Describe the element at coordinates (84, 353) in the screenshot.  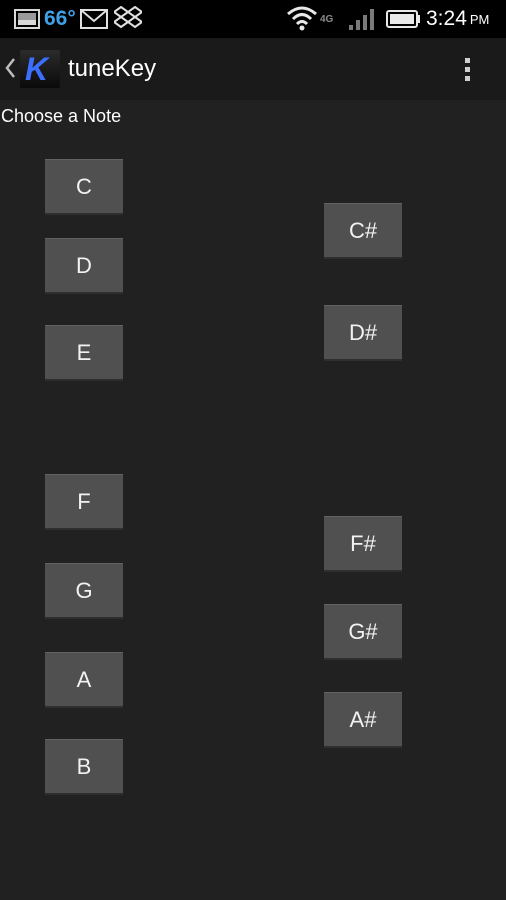
I see `note-button-e: E` at that location.